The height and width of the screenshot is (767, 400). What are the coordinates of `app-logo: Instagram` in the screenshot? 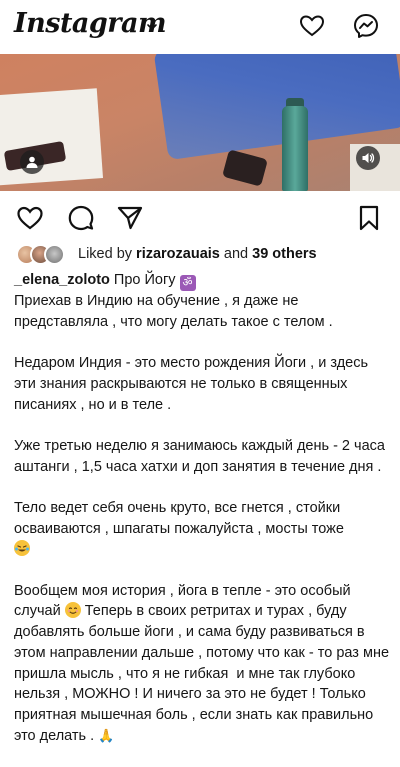 It's located at (90, 23).